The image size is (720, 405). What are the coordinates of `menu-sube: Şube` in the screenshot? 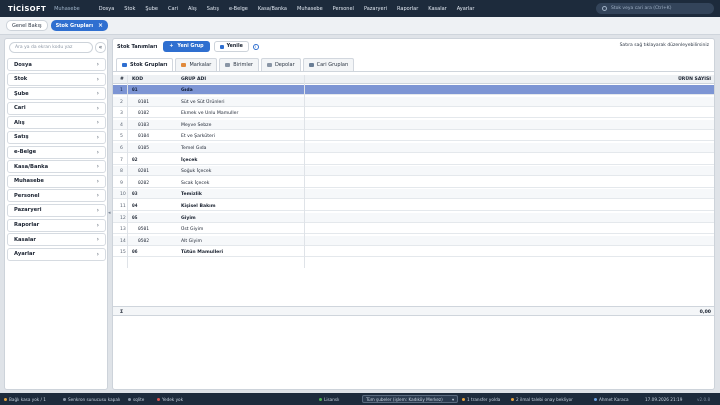 It's located at (151, 9).